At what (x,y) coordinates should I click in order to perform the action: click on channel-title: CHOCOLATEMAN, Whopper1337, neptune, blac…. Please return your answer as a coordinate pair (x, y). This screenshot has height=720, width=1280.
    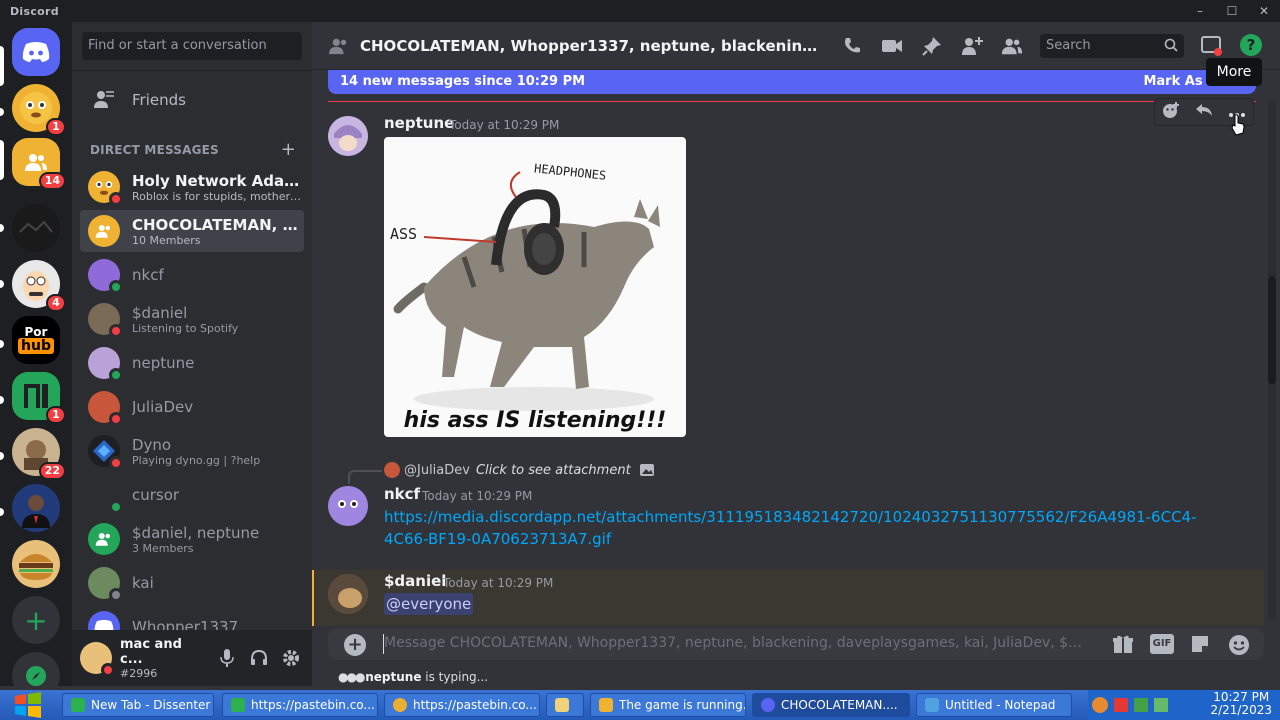
    Looking at the image, I should click on (590, 46).